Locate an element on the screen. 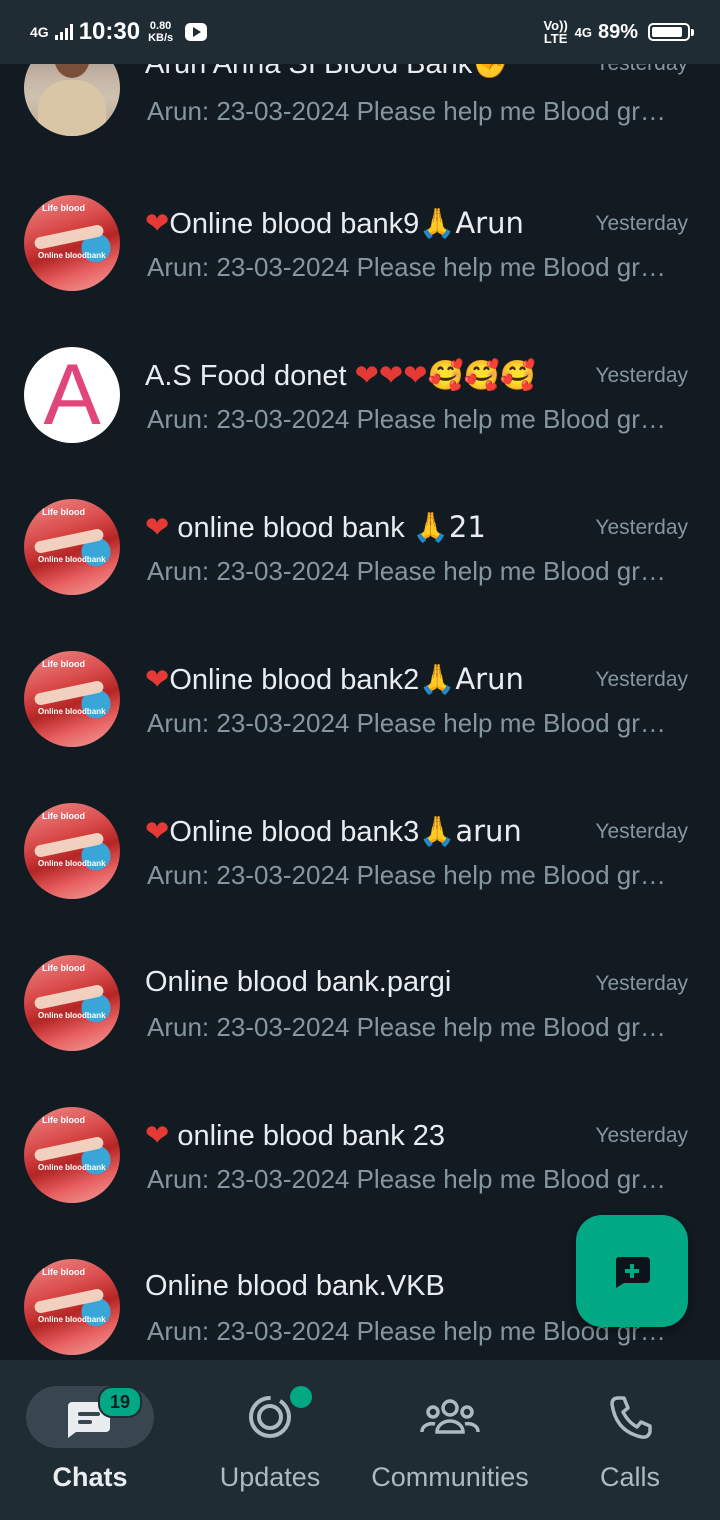  bottom-navigation: 19 Chats Updates Communities Calls is located at coordinates (360, 1440).